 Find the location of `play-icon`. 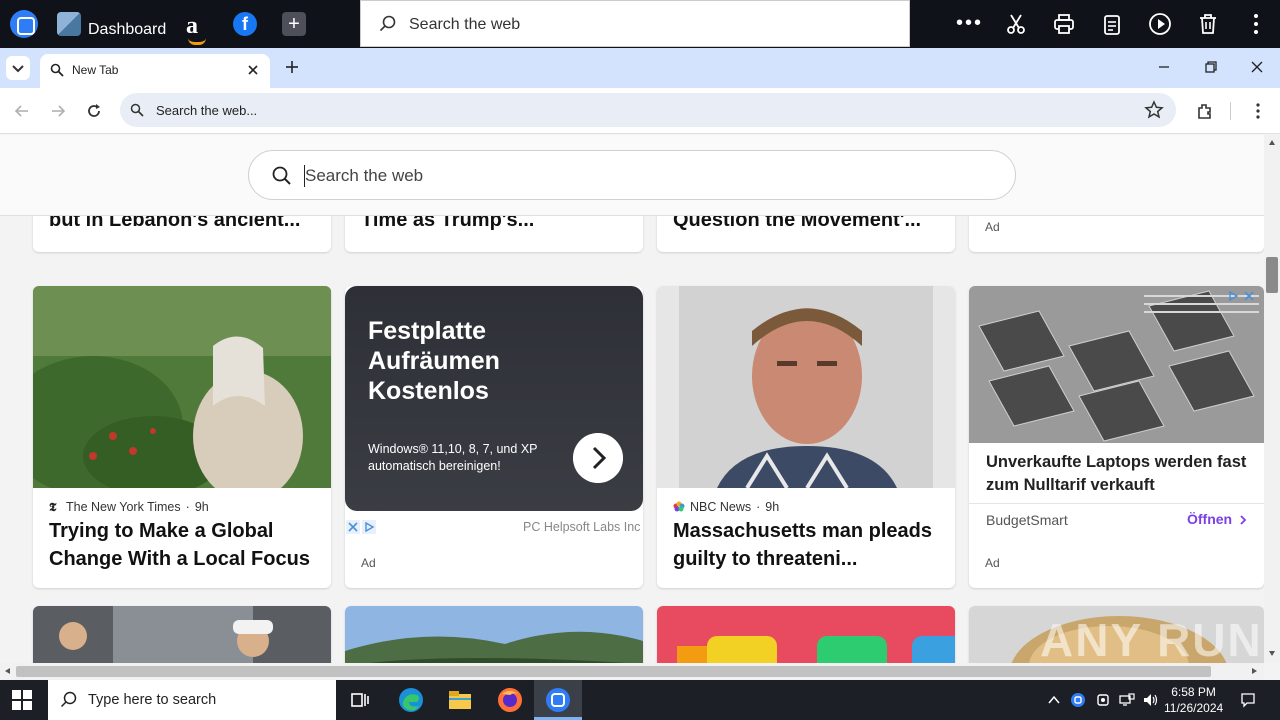

play-icon is located at coordinates (1160, 24).